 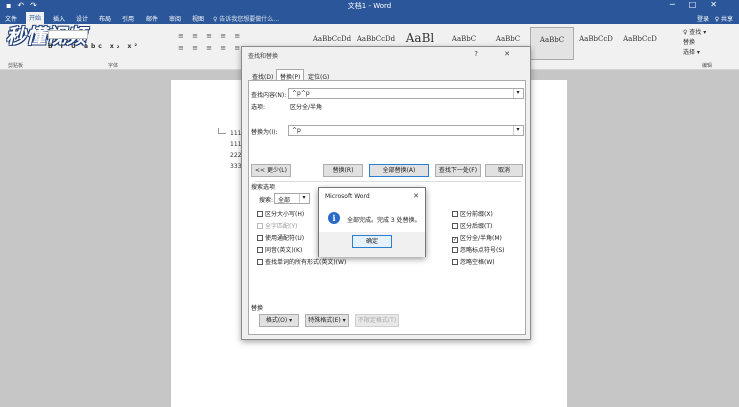 I want to click on message-box: Microsoft Word ✕ i 全部完成。完成 3 处替换。 确定, so click(x=372, y=222).